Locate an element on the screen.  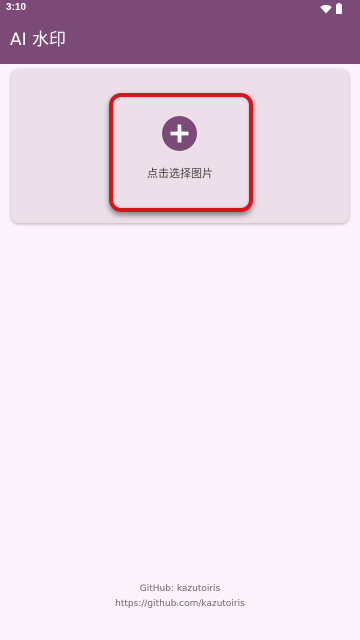
status-icons is located at coordinates (331, 8).